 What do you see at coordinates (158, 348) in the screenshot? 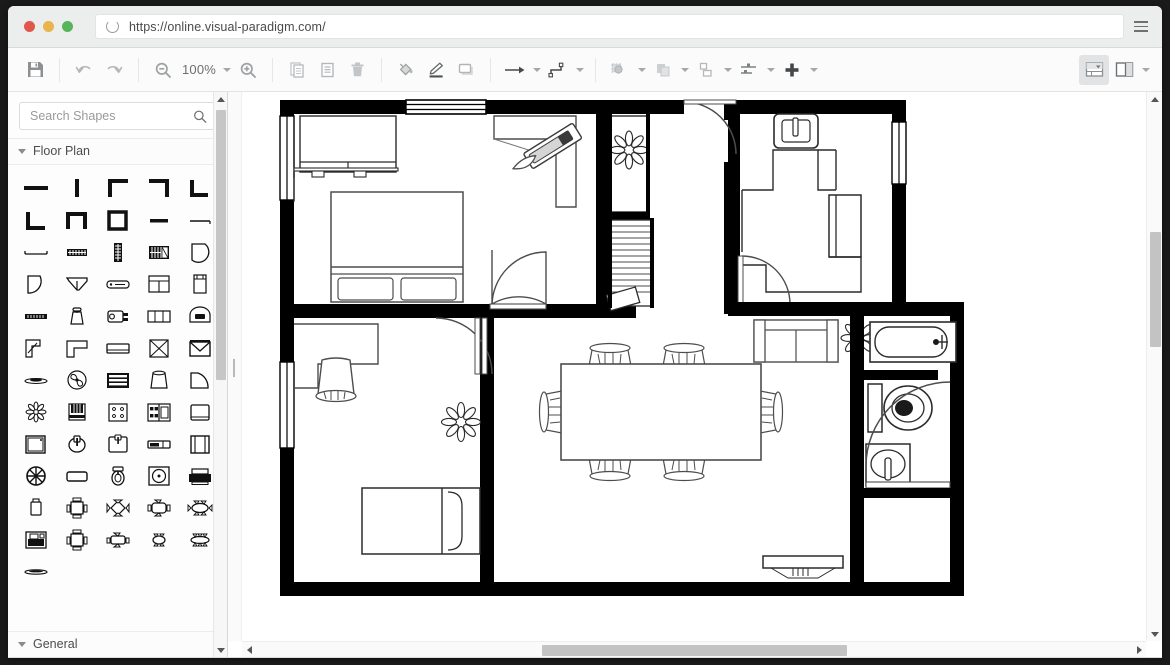
I see `shape-table-x` at bounding box center [158, 348].